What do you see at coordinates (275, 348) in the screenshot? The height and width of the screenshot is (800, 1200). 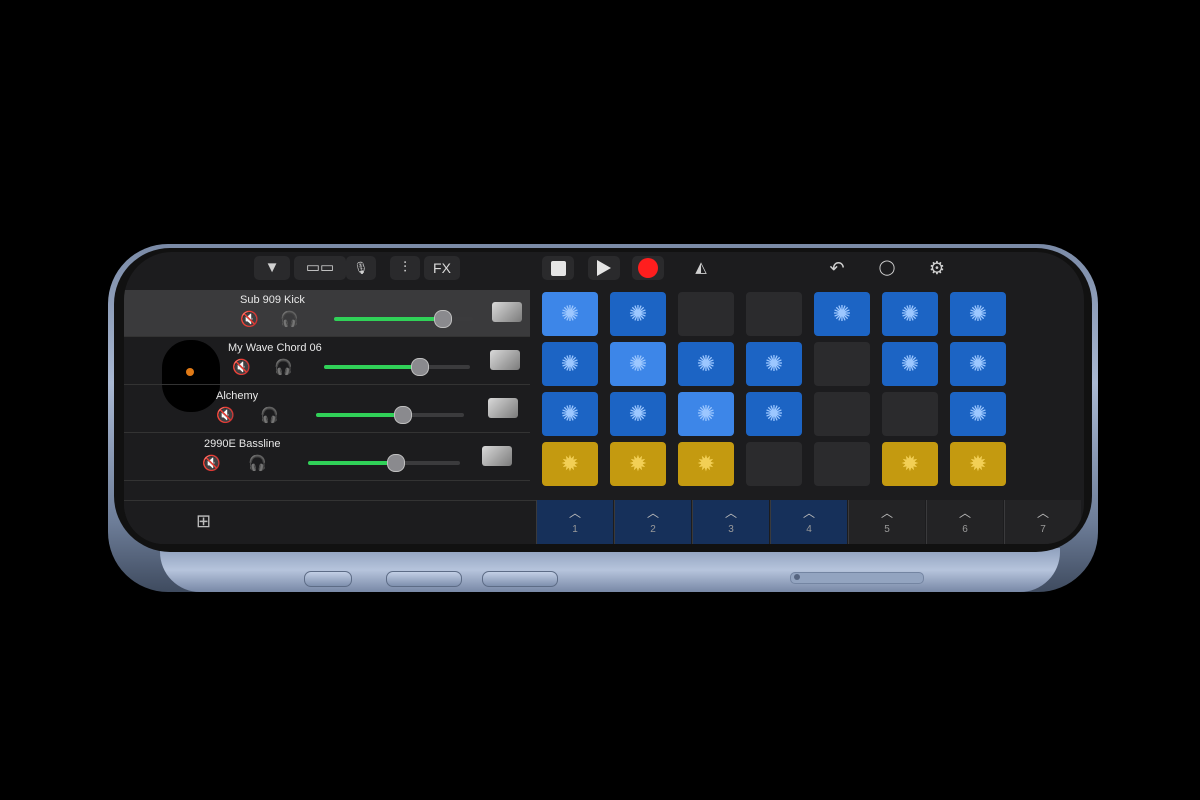 I see `track-name: My Wave Chord 06` at bounding box center [275, 348].